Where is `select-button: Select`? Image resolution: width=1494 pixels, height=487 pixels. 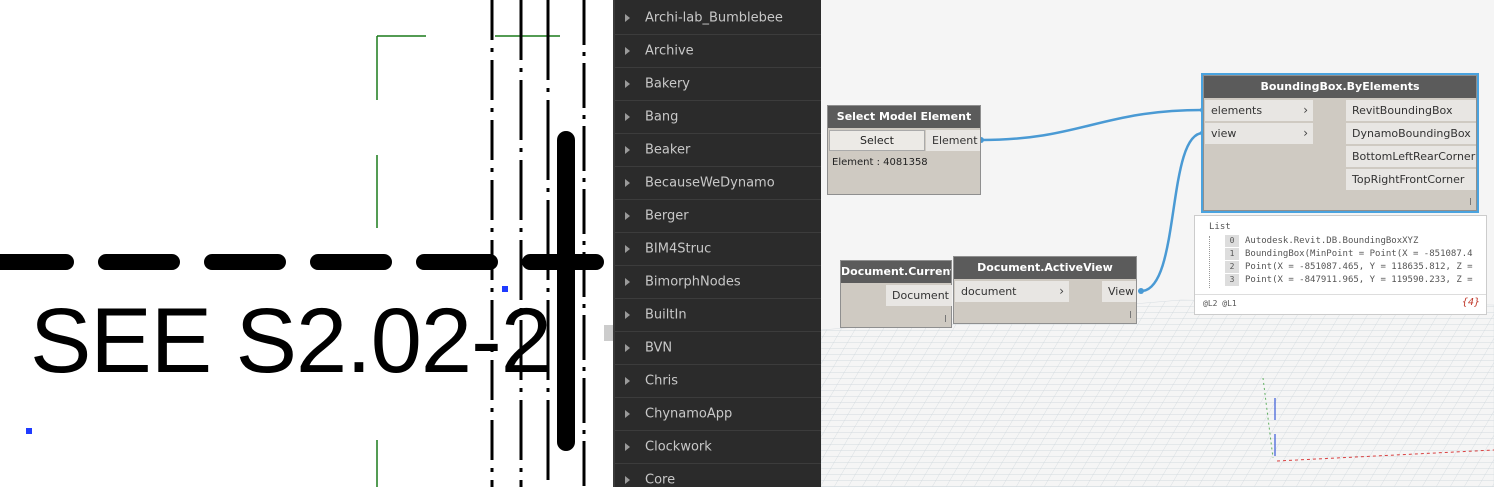
select-button: Select is located at coordinates (877, 140).